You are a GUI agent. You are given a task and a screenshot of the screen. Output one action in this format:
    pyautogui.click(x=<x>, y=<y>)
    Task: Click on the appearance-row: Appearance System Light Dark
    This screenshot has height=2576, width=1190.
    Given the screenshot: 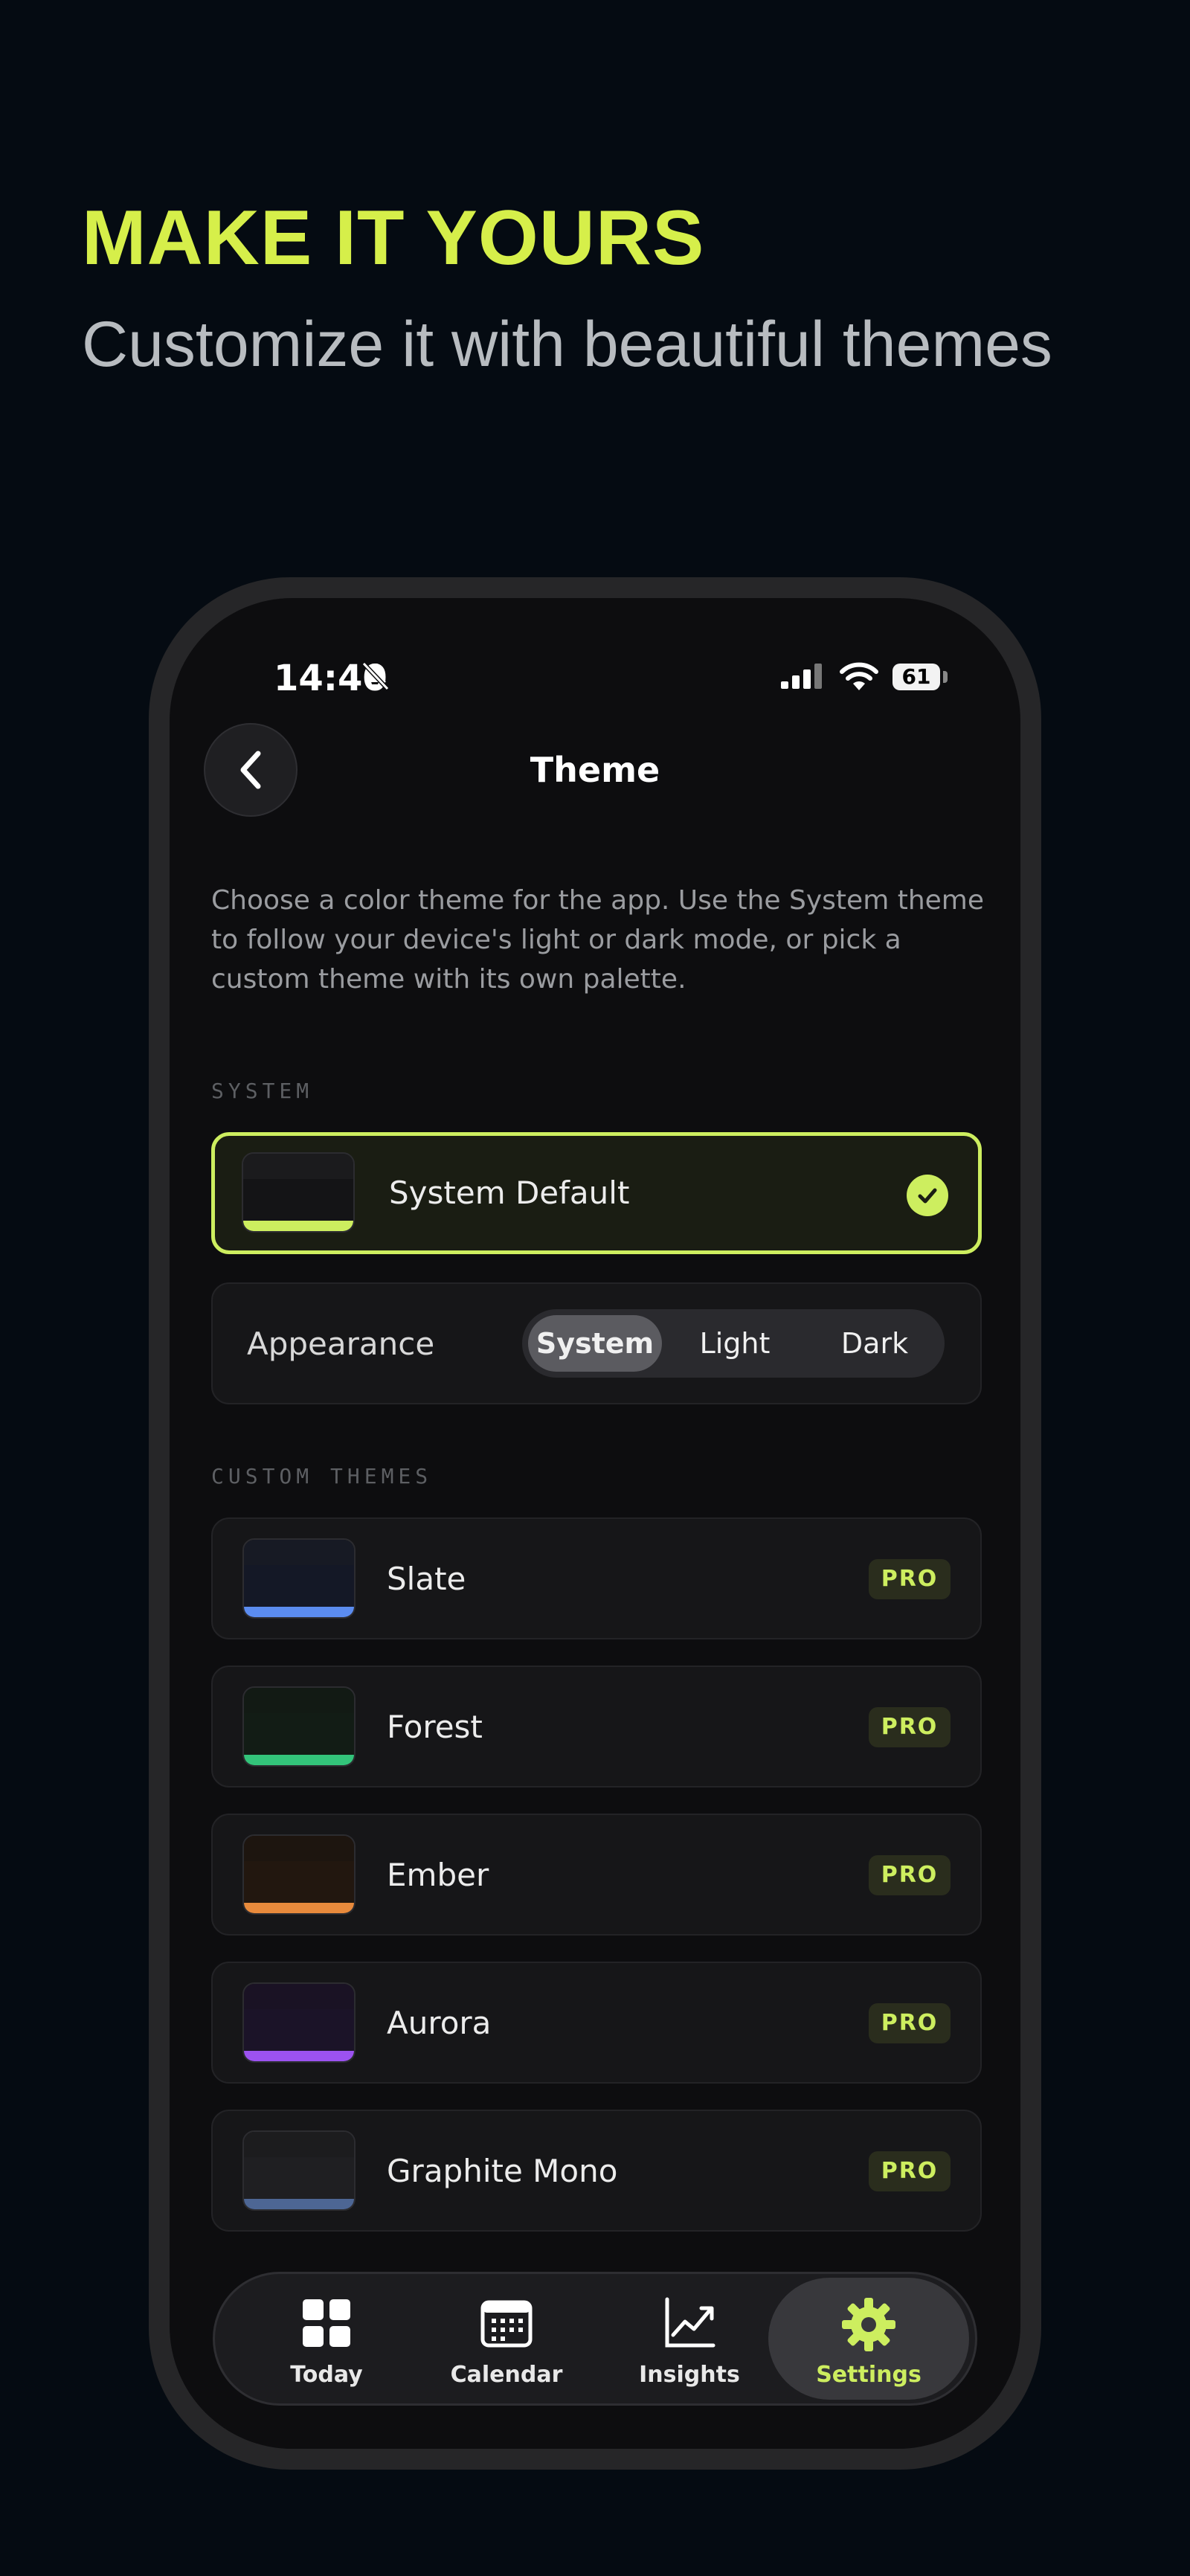 What is the action you would take?
    pyautogui.click(x=596, y=1343)
    